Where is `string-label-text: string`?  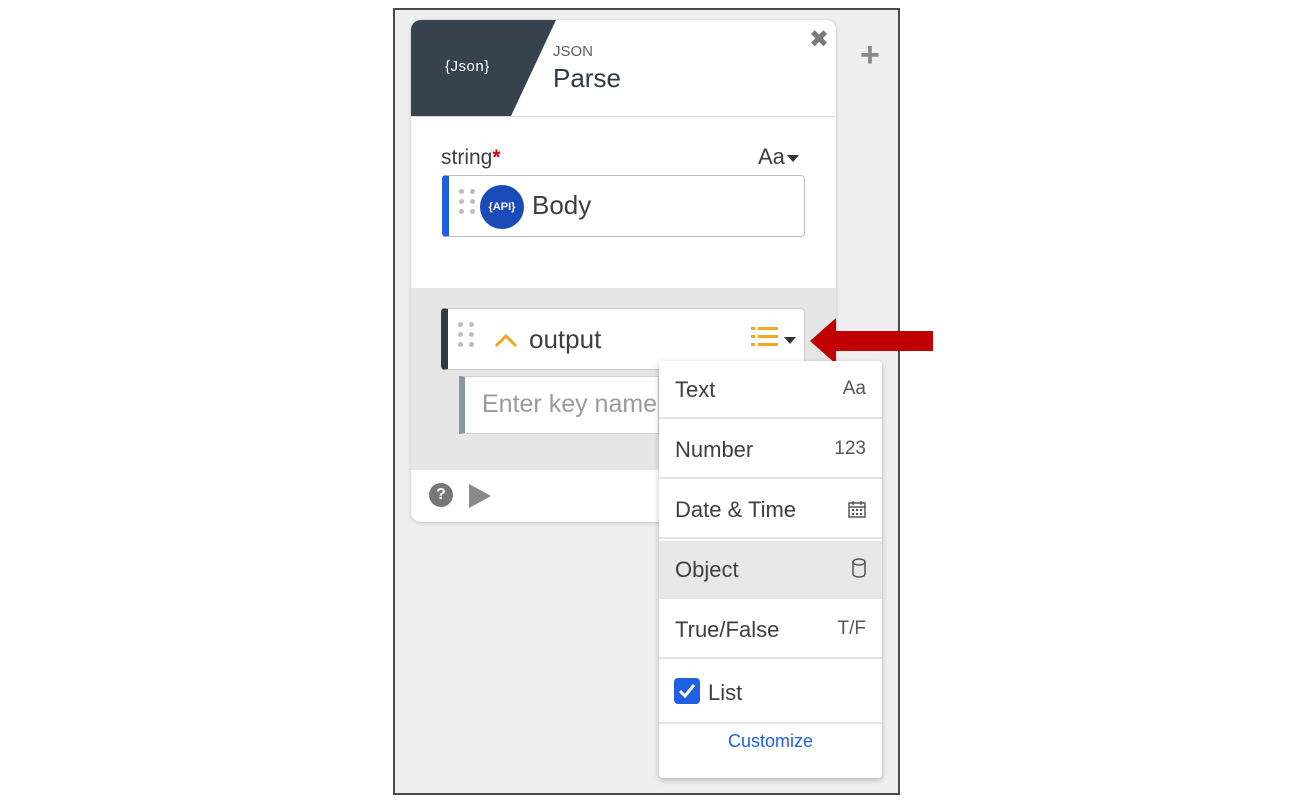
string-label-text: string is located at coordinates (467, 157).